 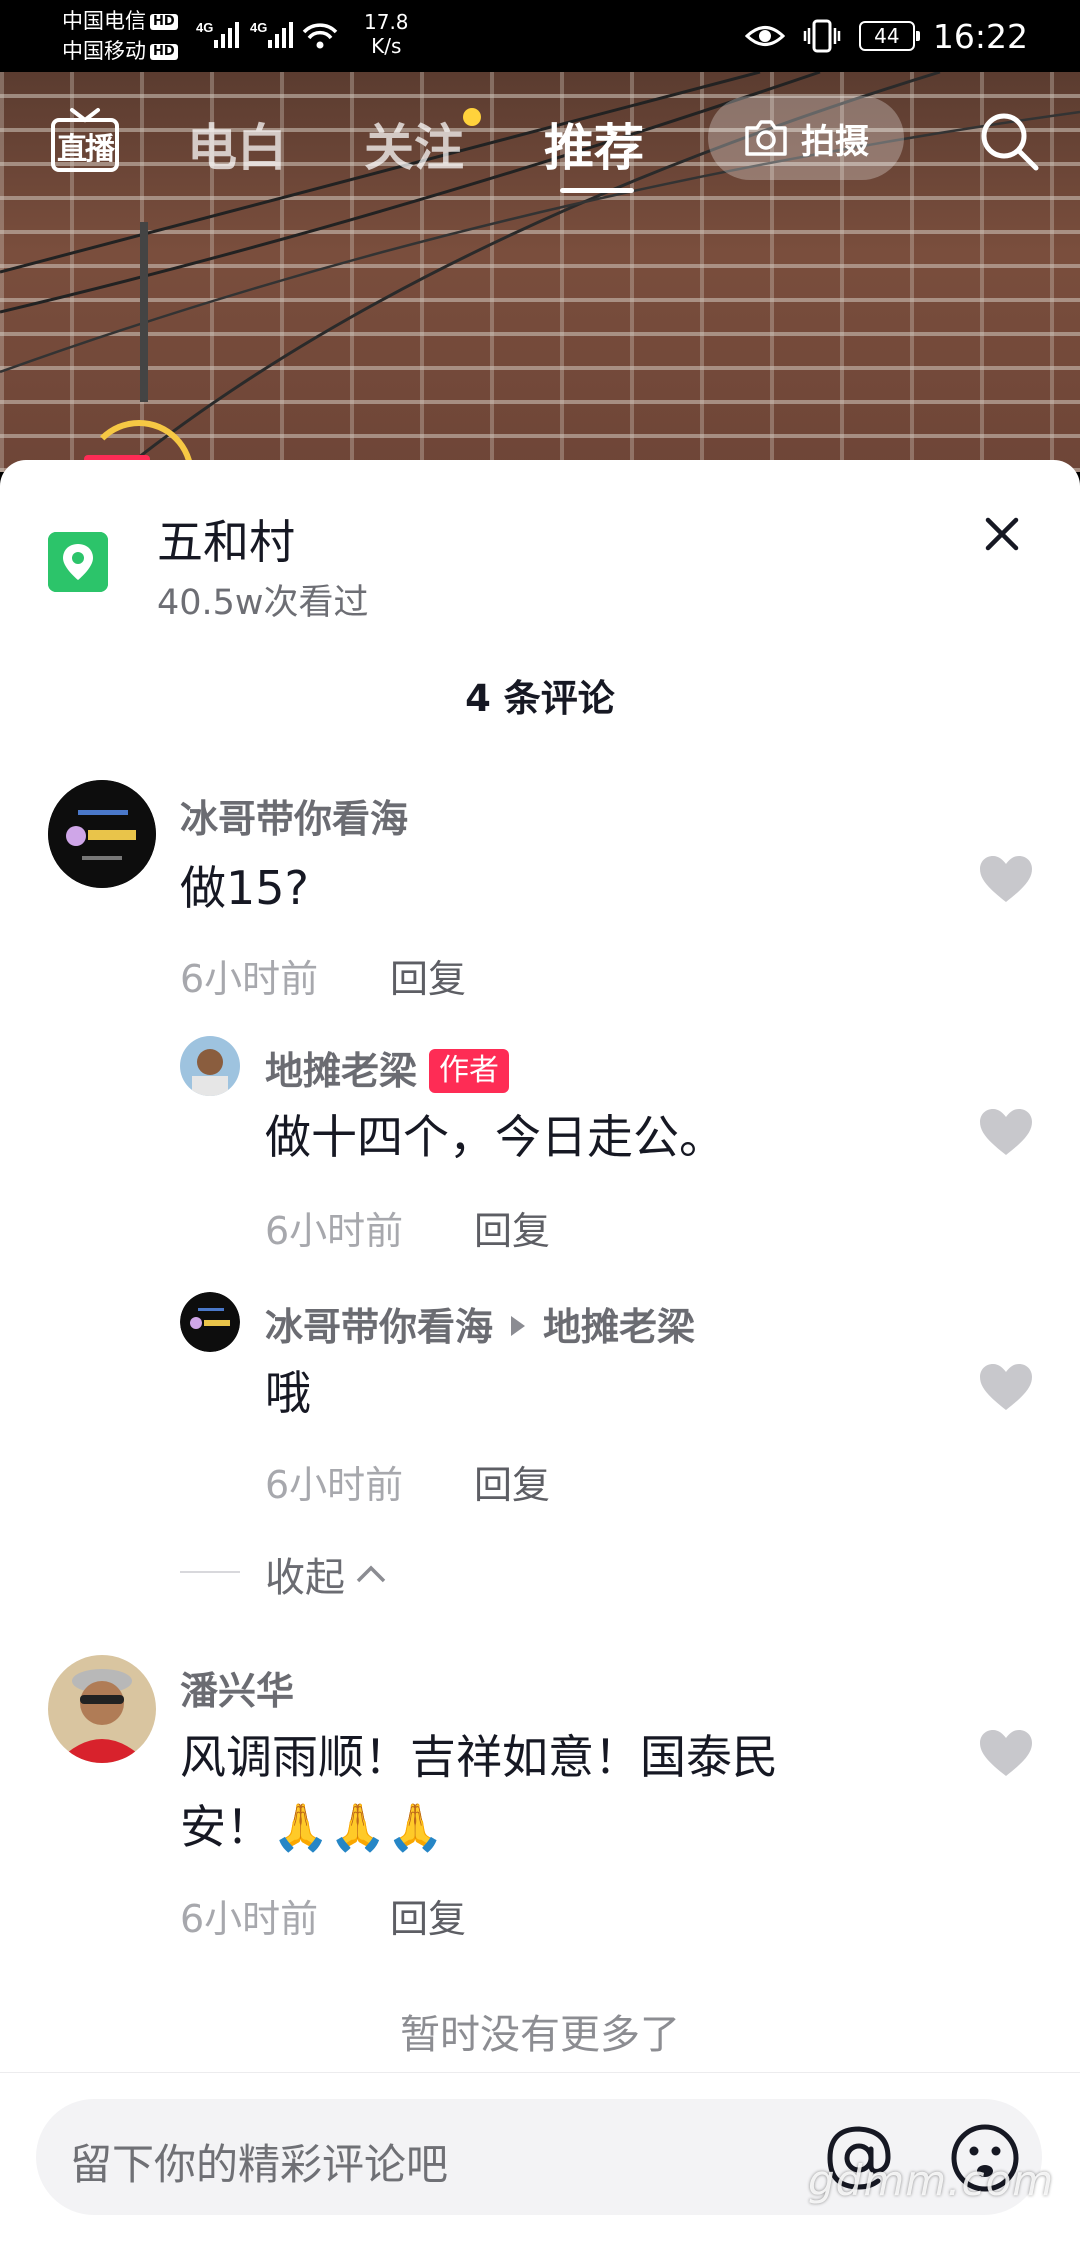 I want to click on active-tab-indicator, so click(x=597, y=190).